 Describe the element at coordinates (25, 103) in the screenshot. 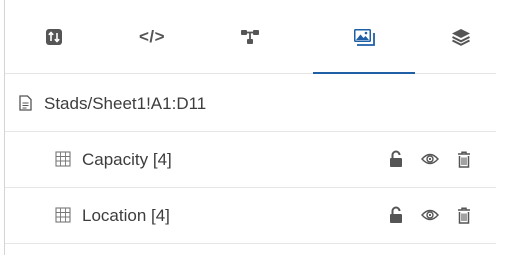

I see `file-icon` at that location.